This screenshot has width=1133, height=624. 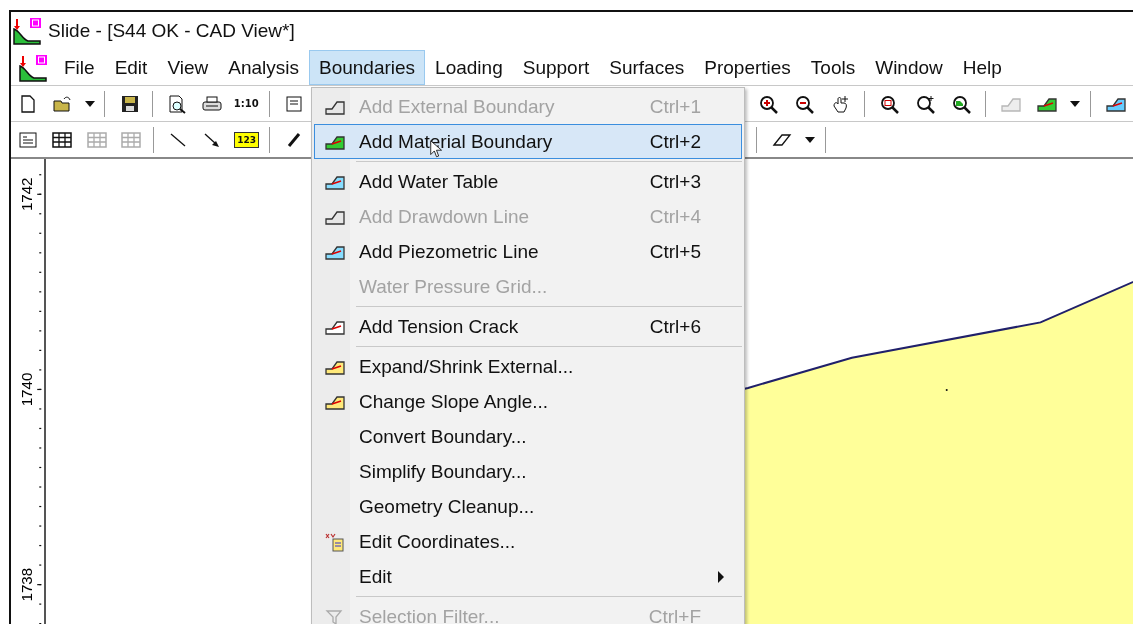 I want to click on menu-item: Add Tension Crack Ctrl+6, so click(x=528, y=326).